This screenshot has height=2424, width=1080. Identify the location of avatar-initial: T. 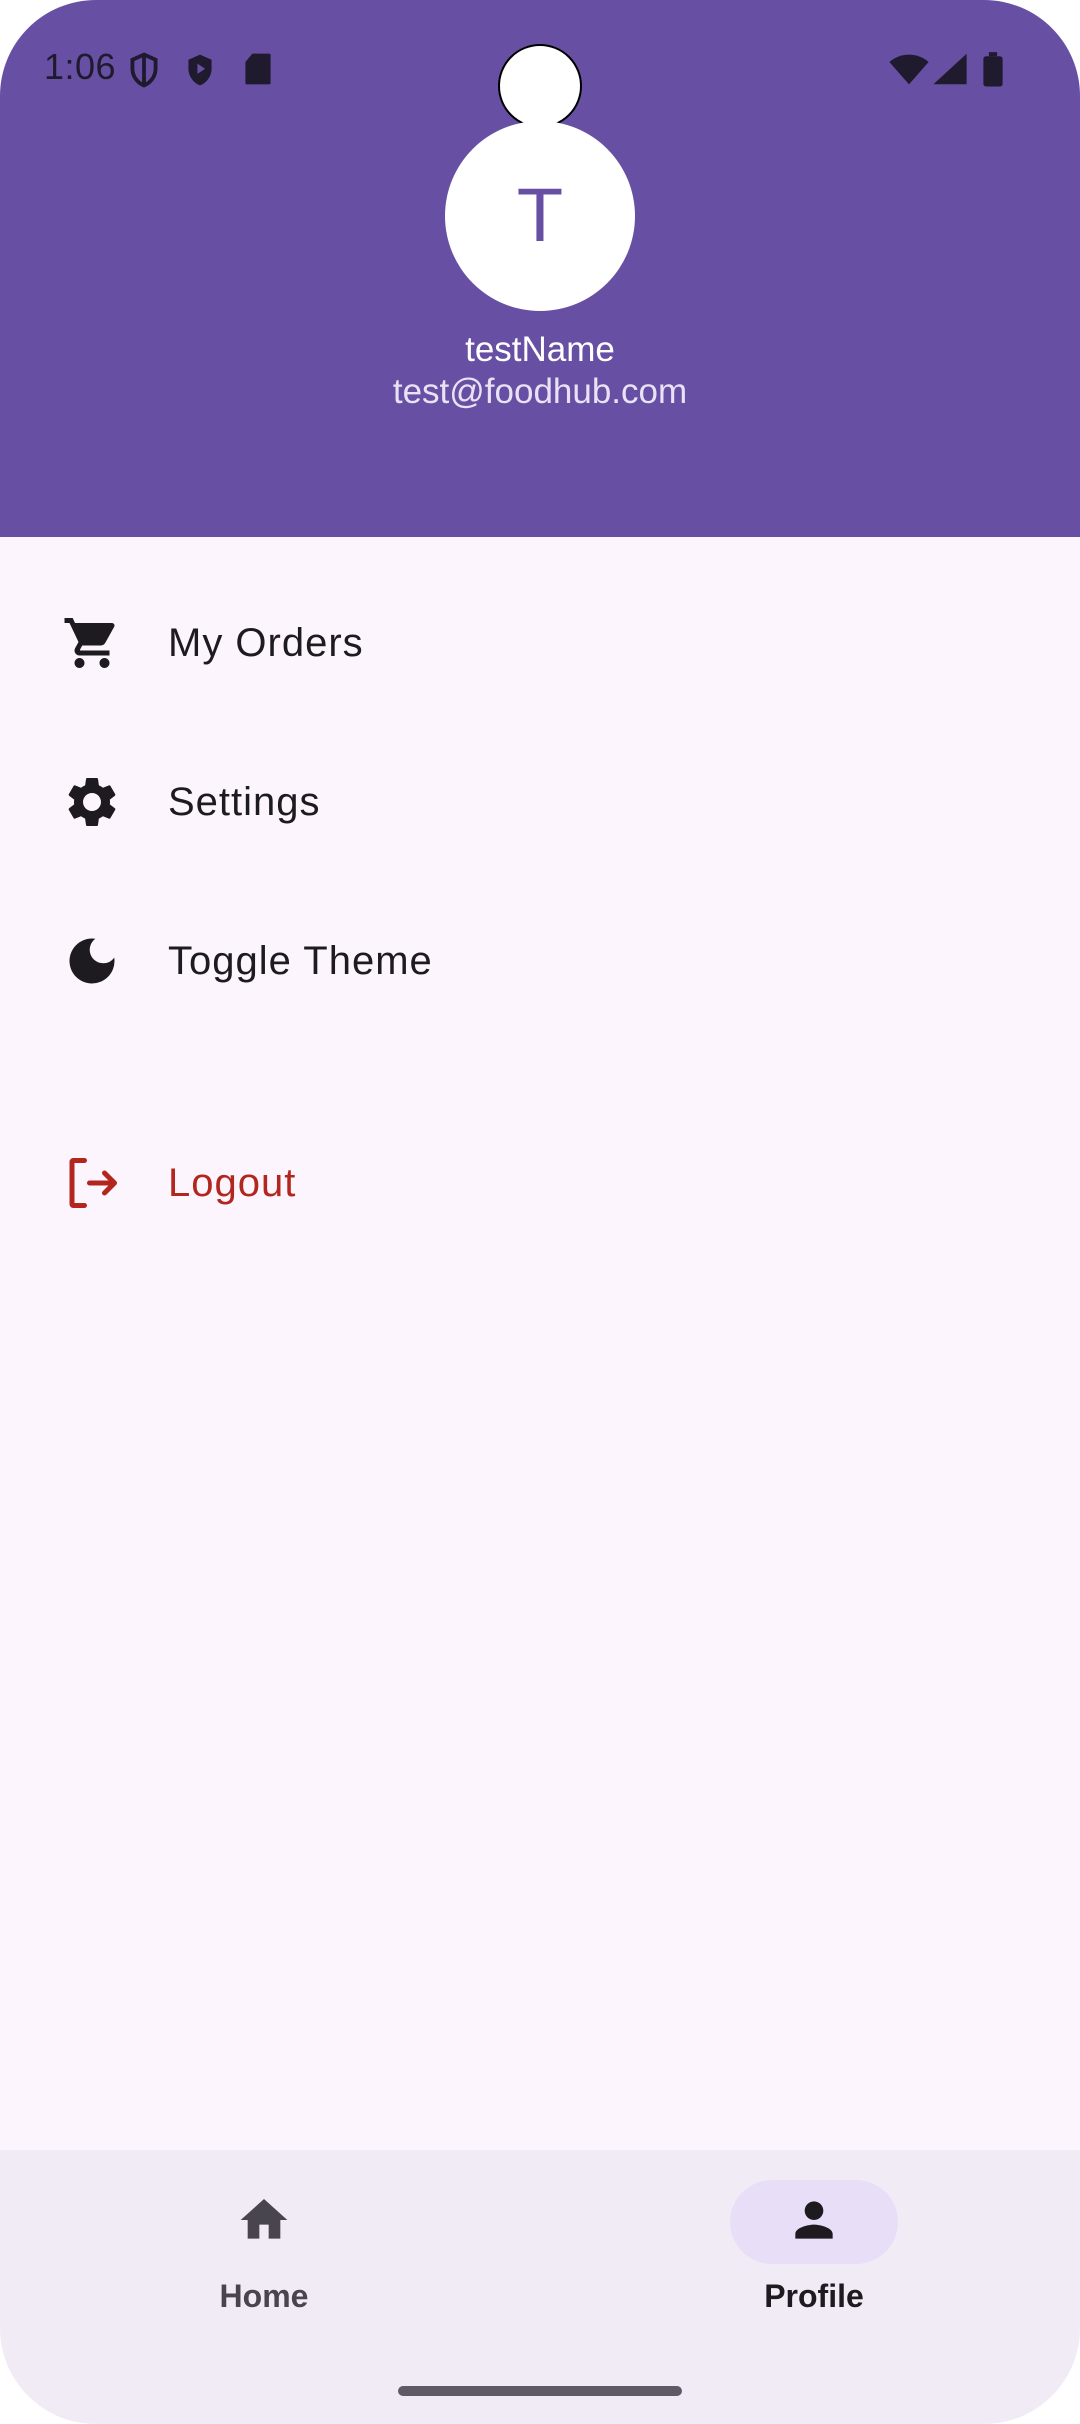
(540, 215).